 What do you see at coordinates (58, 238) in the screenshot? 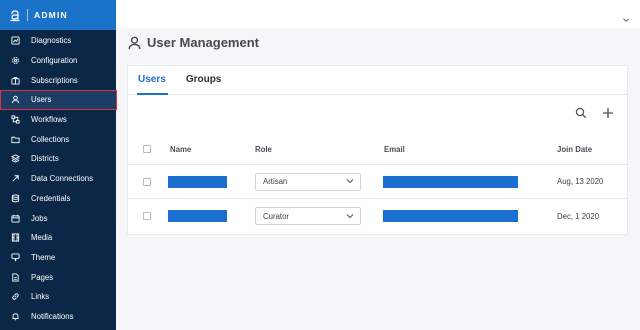
I see `sidebar-item-media: Media` at bounding box center [58, 238].